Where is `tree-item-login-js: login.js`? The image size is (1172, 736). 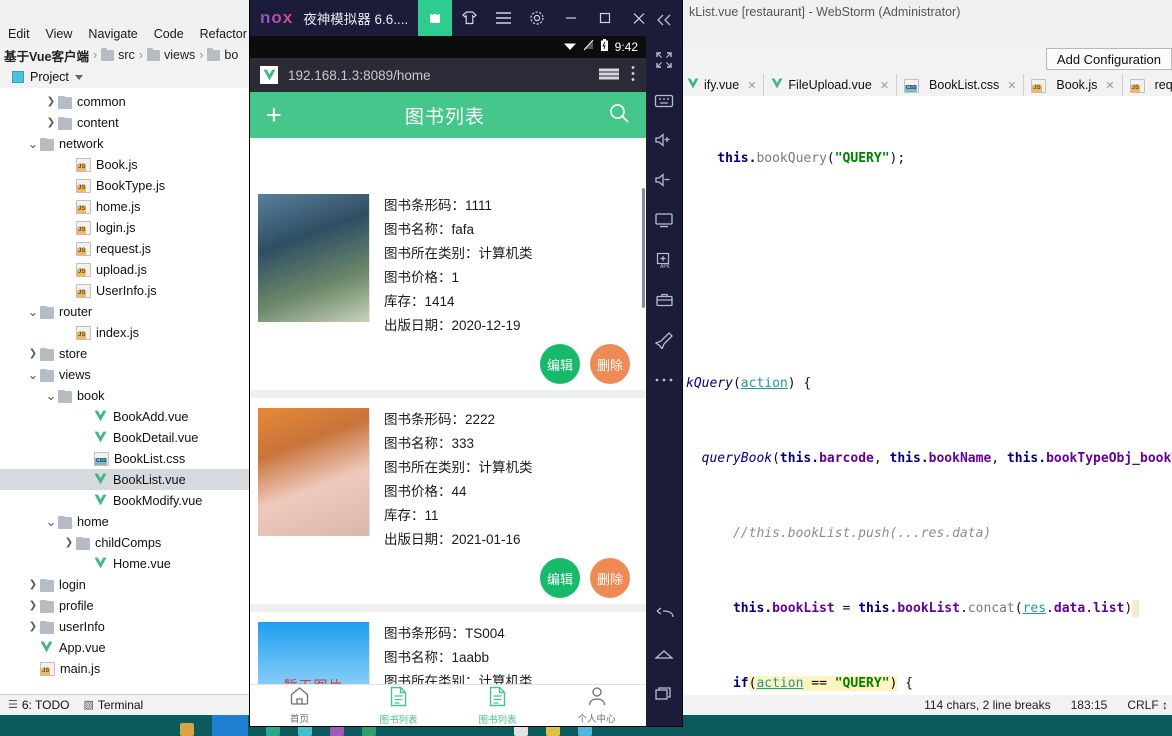
tree-item-login-js: login.js is located at coordinates (126, 227).